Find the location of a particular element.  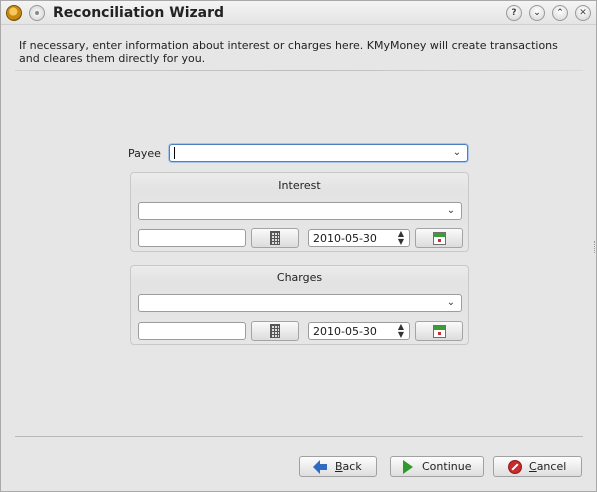

charges-amount-input is located at coordinates (192, 331).